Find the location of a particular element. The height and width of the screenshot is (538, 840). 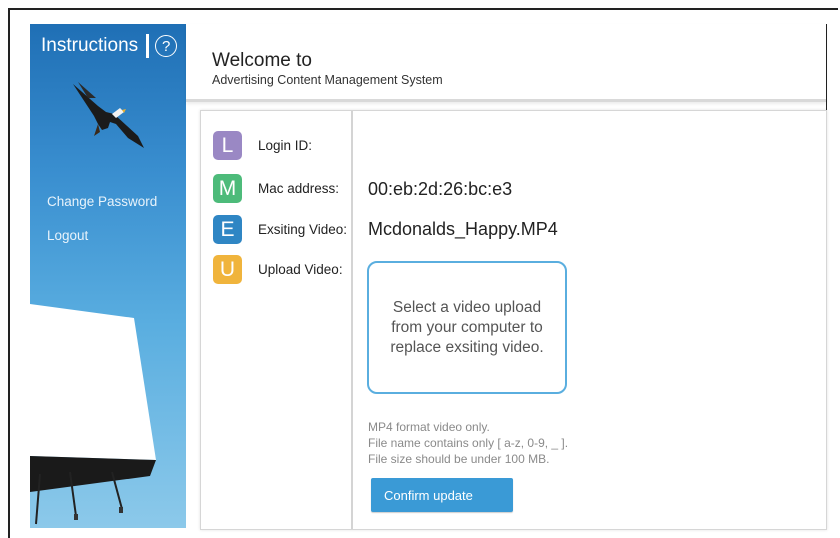

mac-address-value: 00:eb:2d:26:bc:e3 is located at coordinates (440, 189).